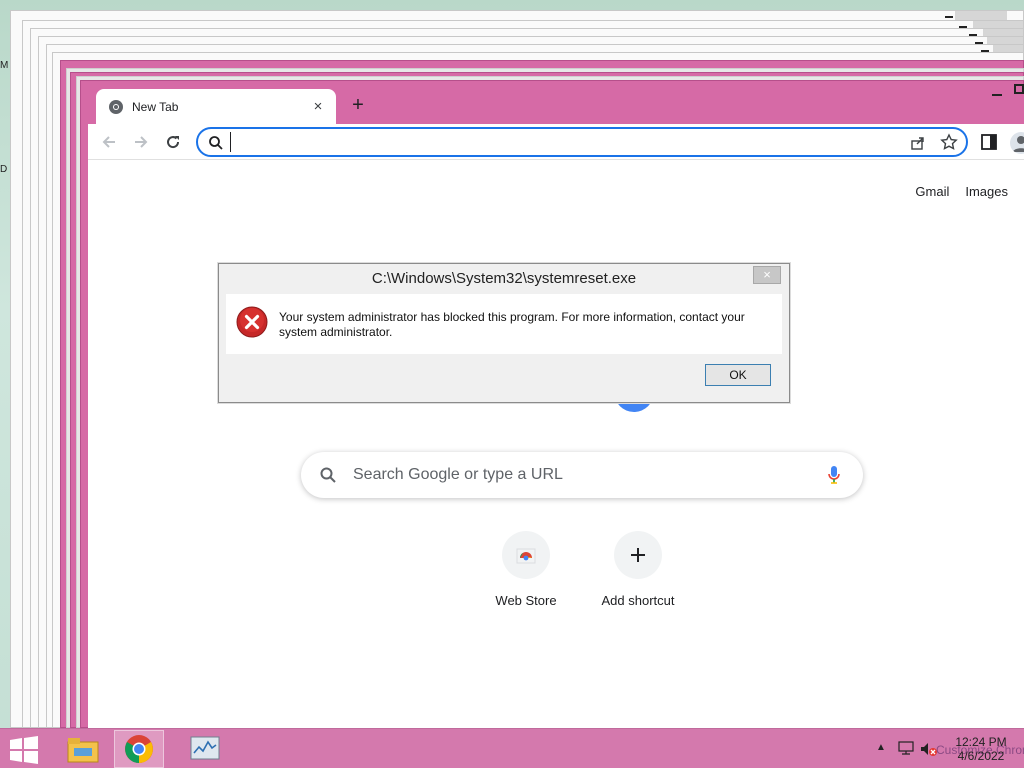 This screenshot has width=1024, height=768. What do you see at coordinates (986, 191) in the screenshot?
I see `images-link: Images` at bounding box center [986, 191].